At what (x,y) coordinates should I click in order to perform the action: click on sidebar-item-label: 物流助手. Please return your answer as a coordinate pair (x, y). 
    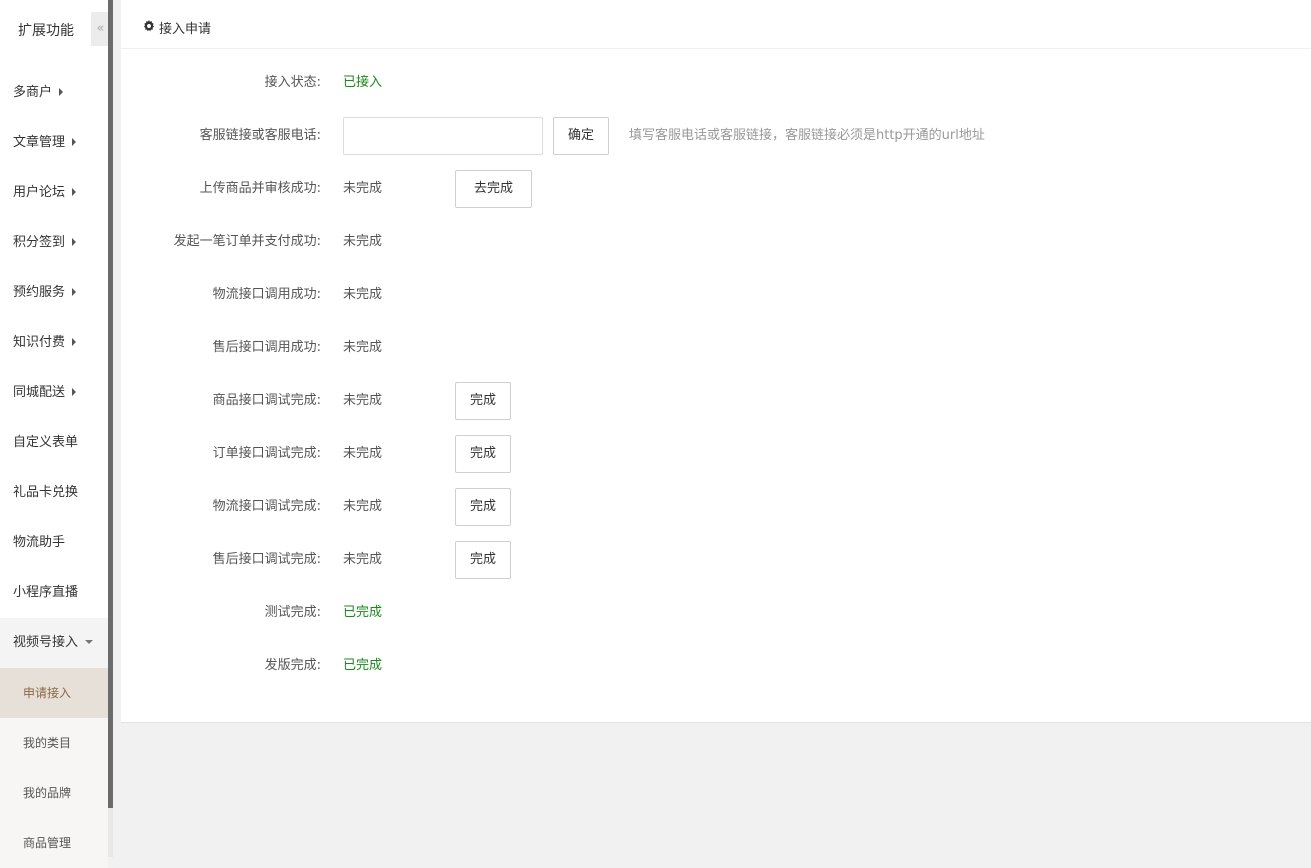
    Looking at the image, I should click on (39, 542).